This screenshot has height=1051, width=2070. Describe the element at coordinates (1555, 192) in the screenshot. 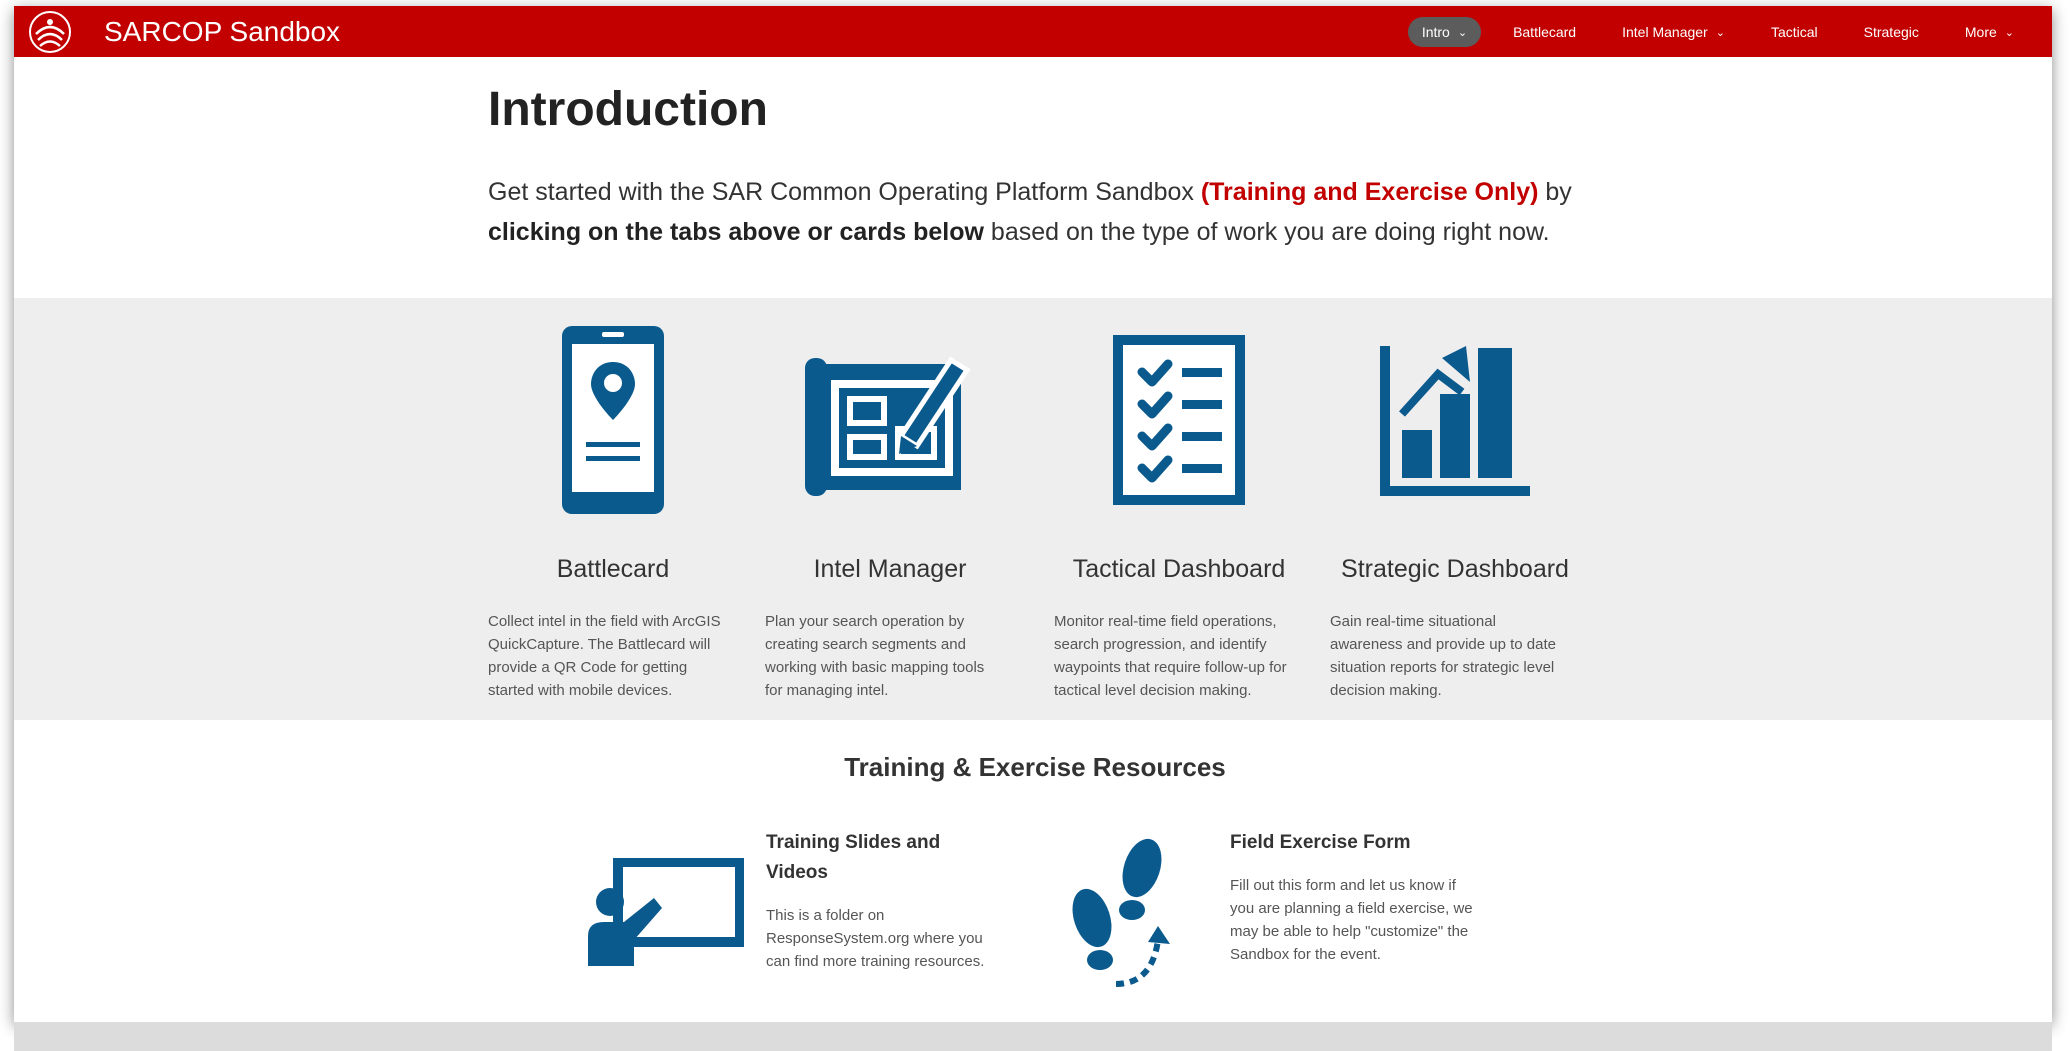

I see `intro-text-part: by` at that location.